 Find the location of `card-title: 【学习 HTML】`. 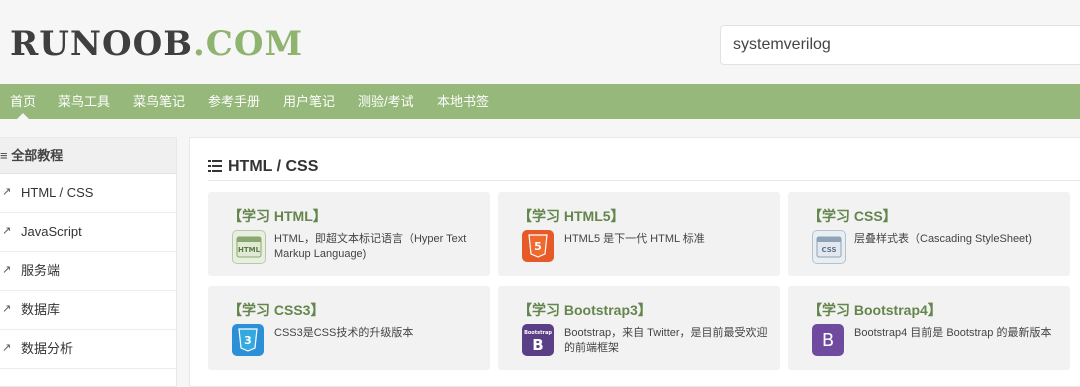

card-title: 【学习 HTML】 is located at coordinates (277, 216).